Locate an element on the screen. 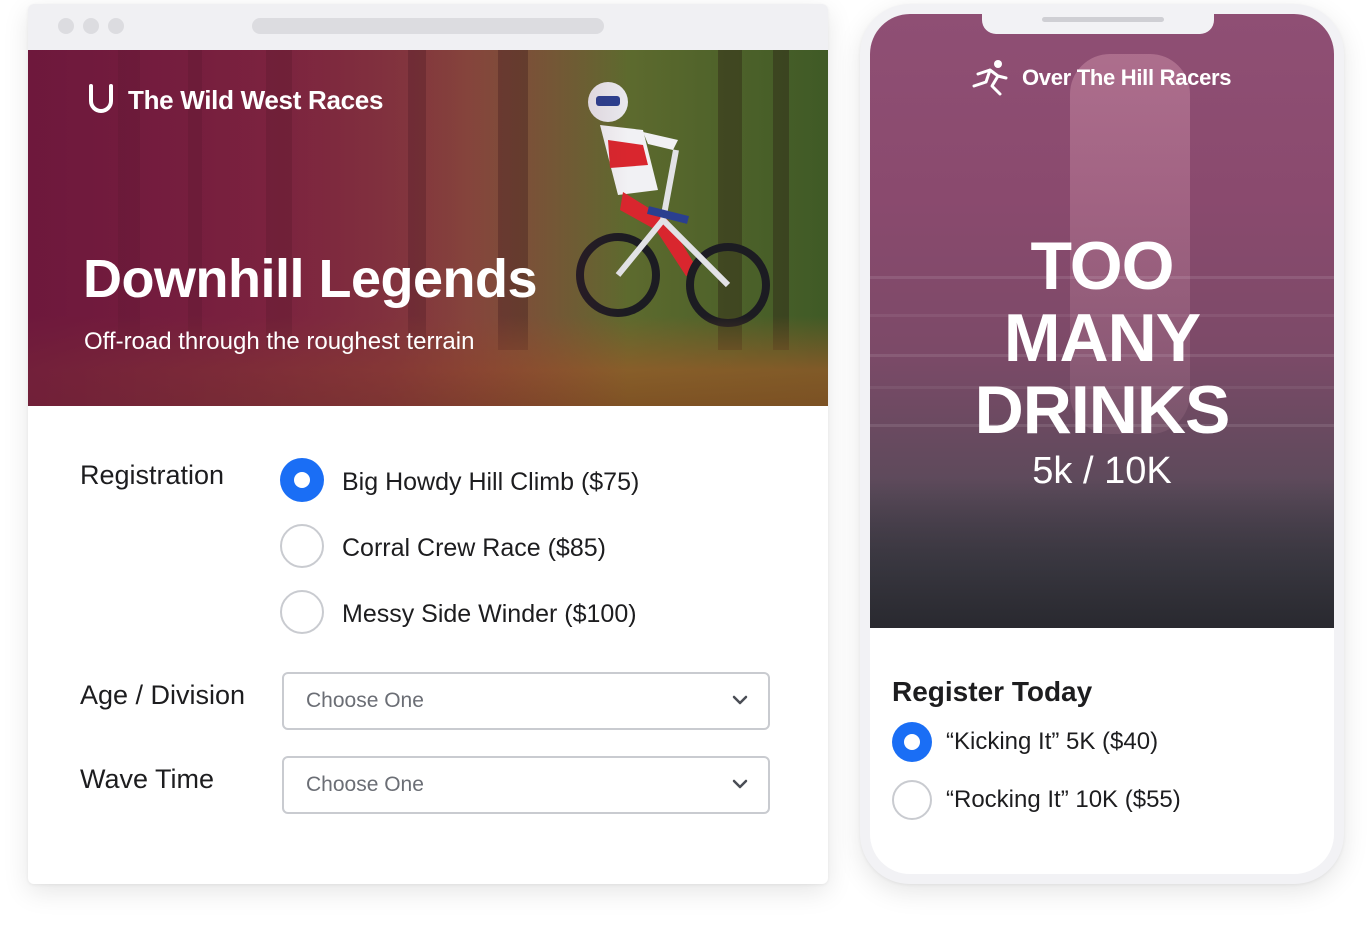 This screenshot has height=928, width=1372. radio-label-messy-side-winder: Messy Side Winder ($100) is located at coordinates (489, 614).